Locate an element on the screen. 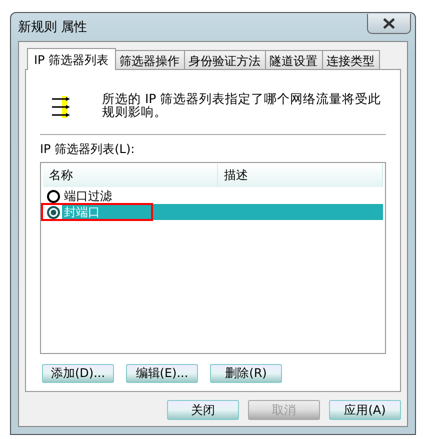 The height and width of the screenshot is (439, 423). tab: 隧道设置 is located at coordinates (293, 59).